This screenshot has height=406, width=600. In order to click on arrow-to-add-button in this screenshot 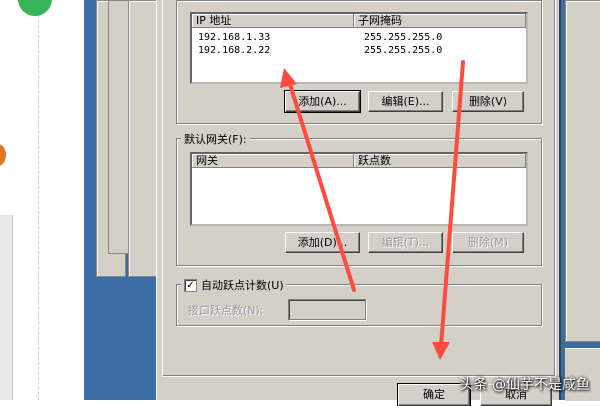, I will do `click(321, 184)`.